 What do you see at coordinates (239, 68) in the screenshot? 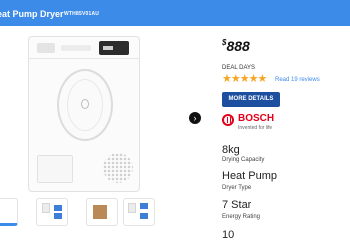
I see `deal-label: DEAL DAYS` at bounding box center [239, 68].